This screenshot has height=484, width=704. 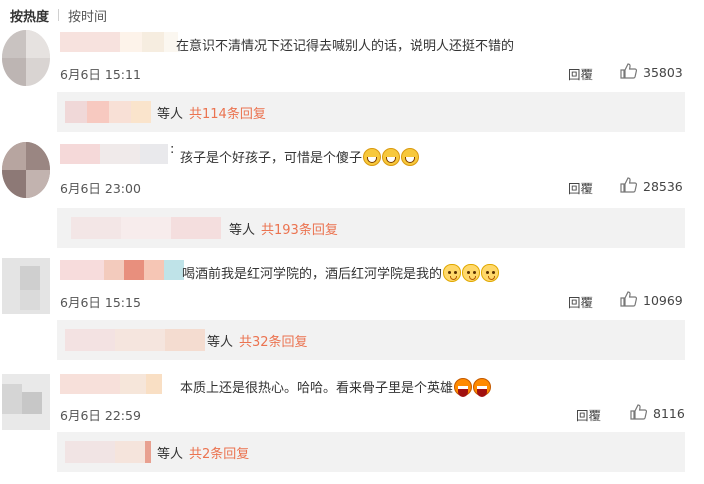 What do you see at coordinates (371, 228) in the screenshot?
I see `reply-summary-box: 等人 共193条回复` at bounding box center [371, 228].